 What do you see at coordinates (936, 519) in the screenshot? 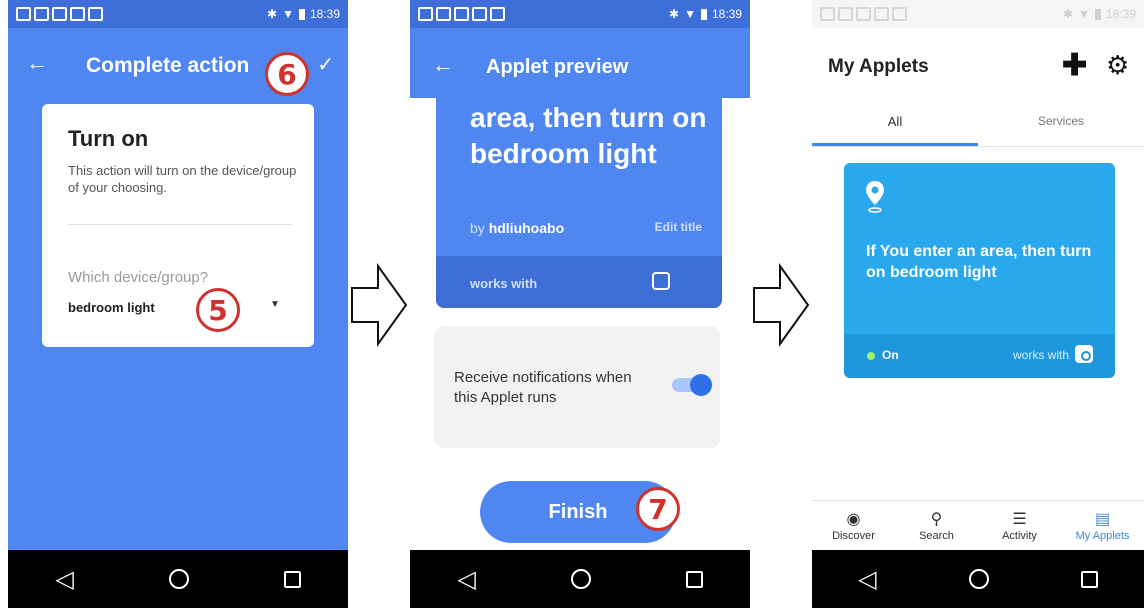
I see `search-icon: ⚲` at bounding box center [936, 519].